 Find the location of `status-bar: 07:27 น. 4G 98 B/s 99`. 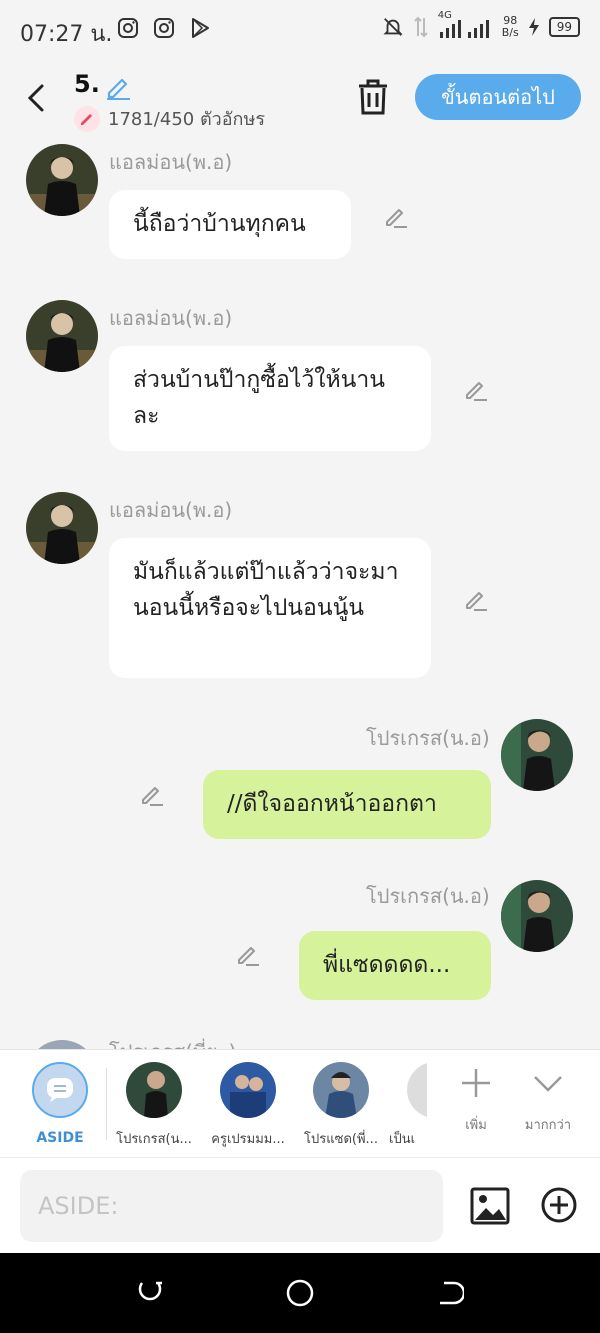

status-bar: 07:27 น. 4G 98 B/s 99 is located at coordinates (300, 30).